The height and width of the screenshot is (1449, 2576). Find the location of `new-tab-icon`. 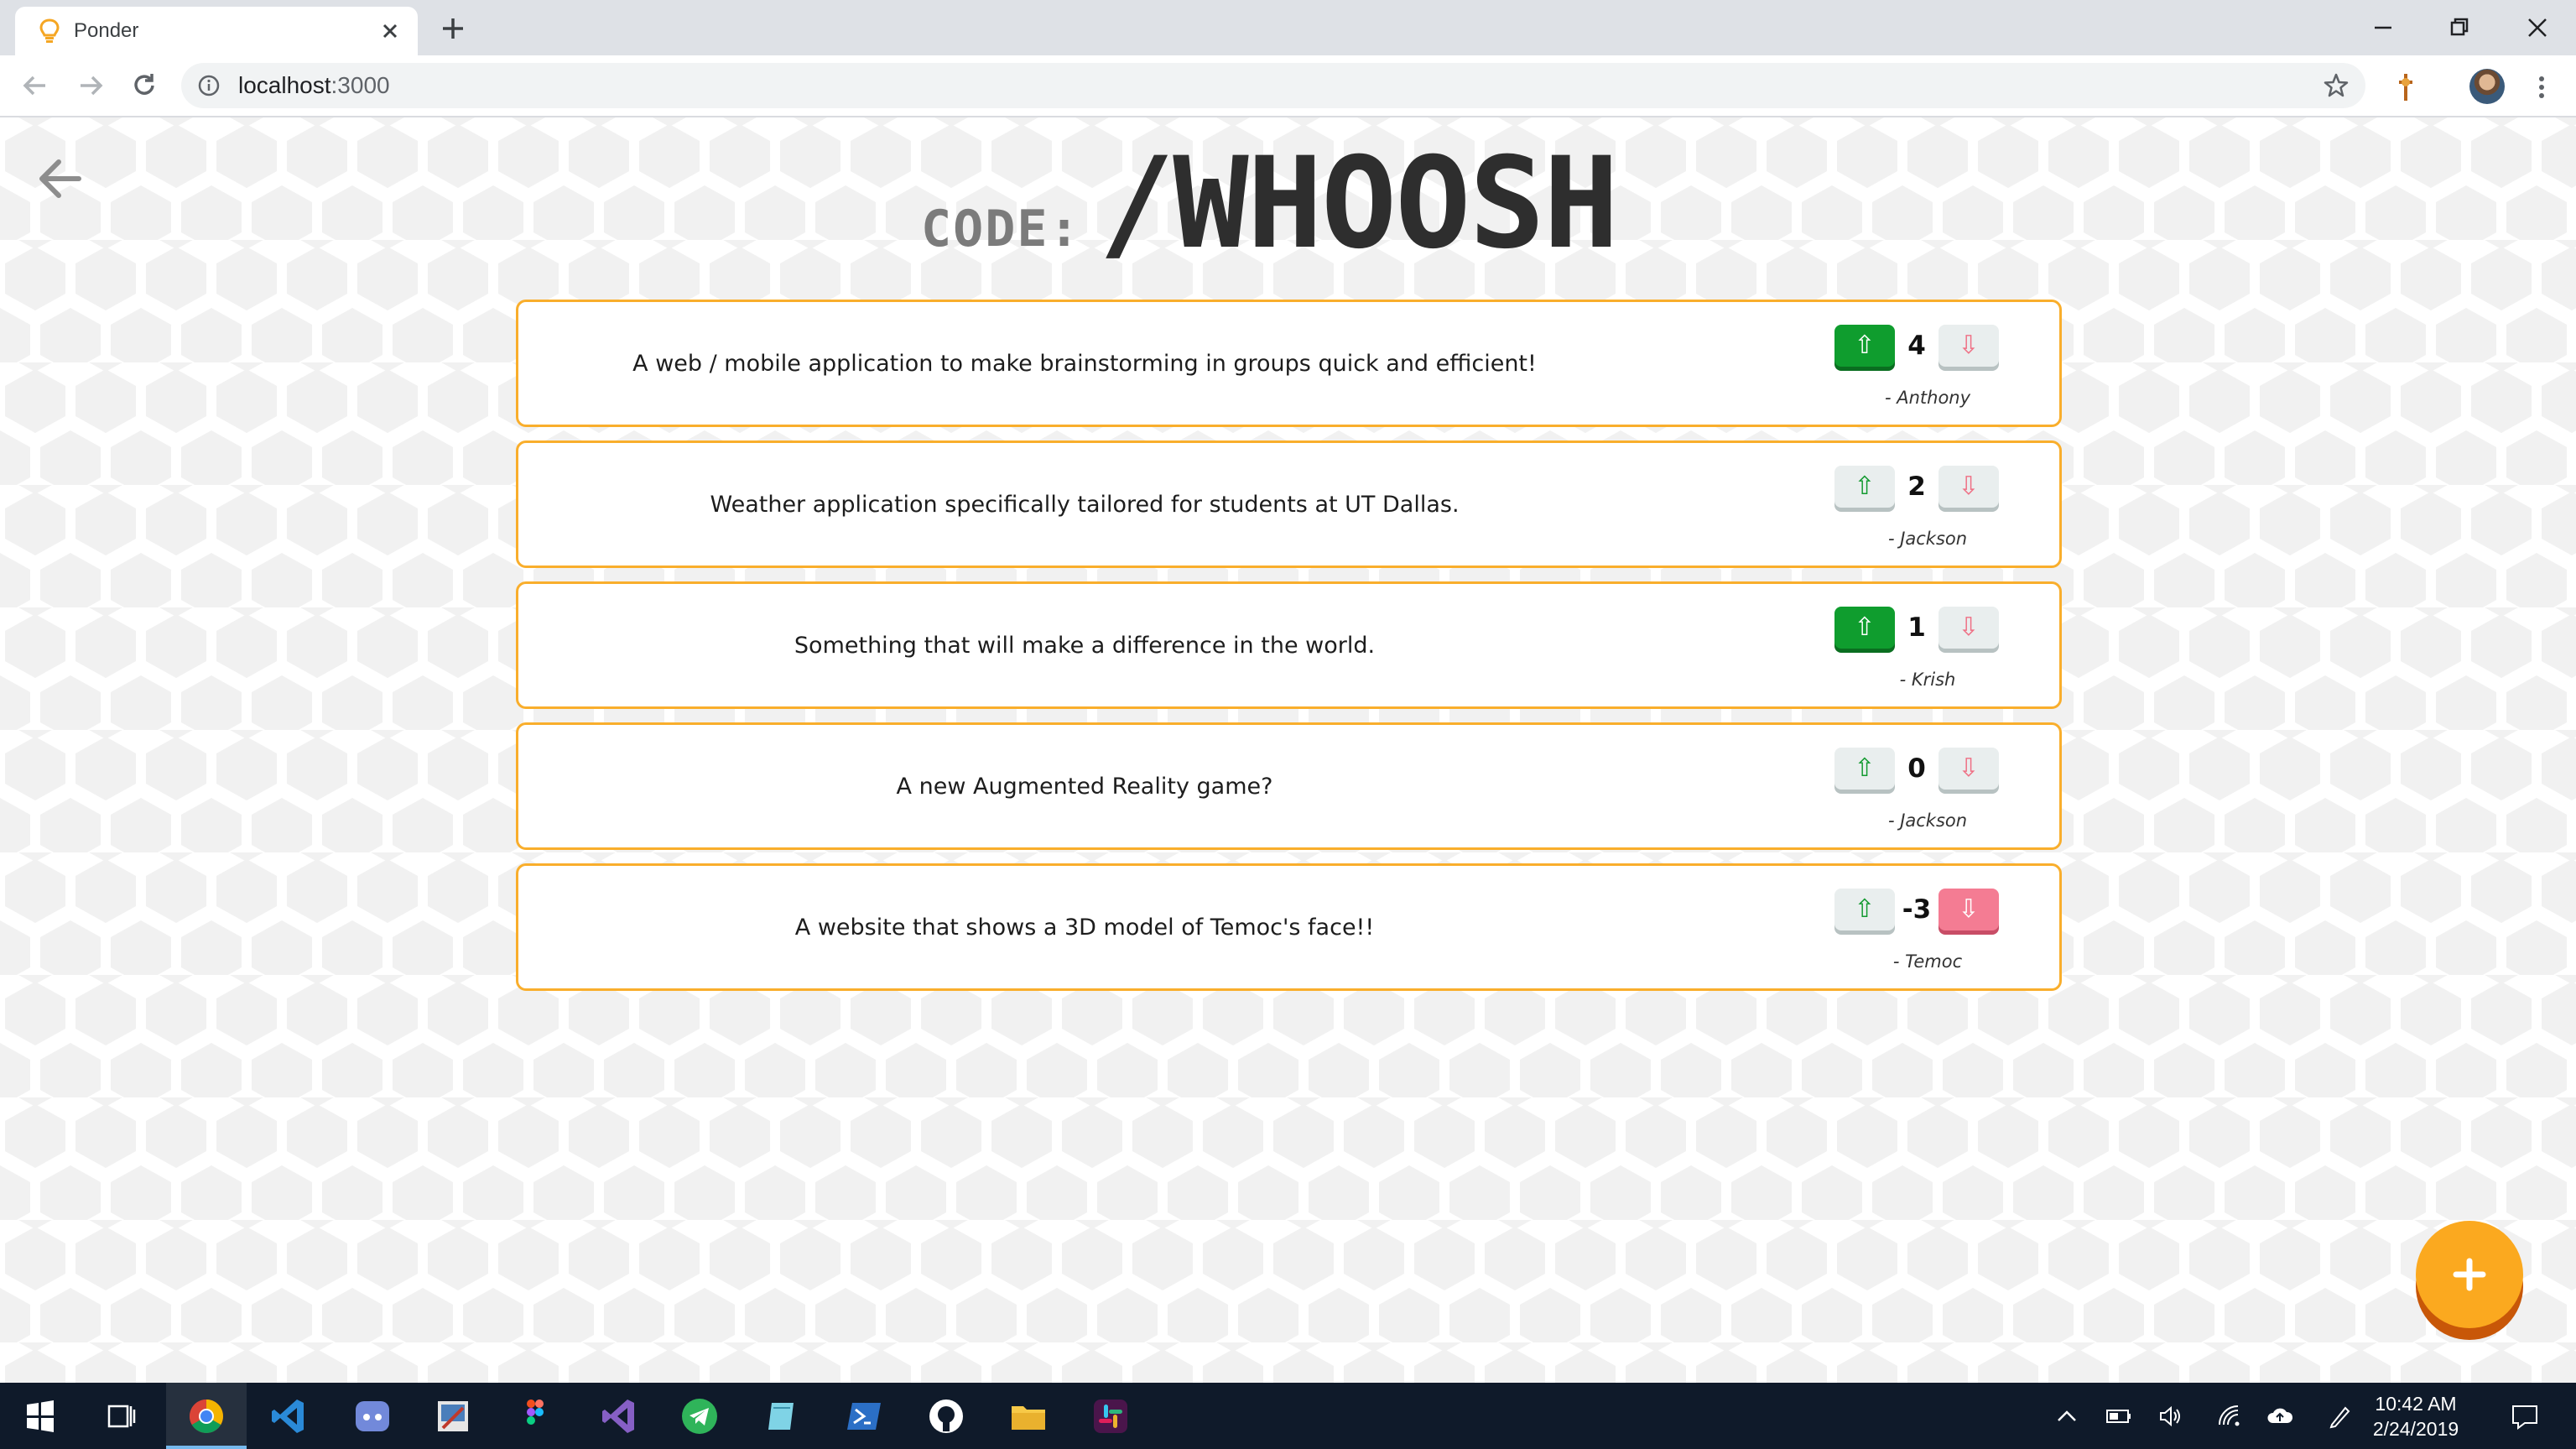

new-tab-icon is located at coordinates (453, 28).